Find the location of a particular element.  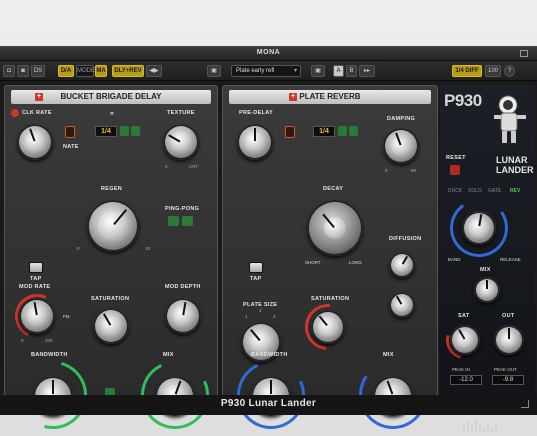

background-waveform is located at coordinates (495, 425).